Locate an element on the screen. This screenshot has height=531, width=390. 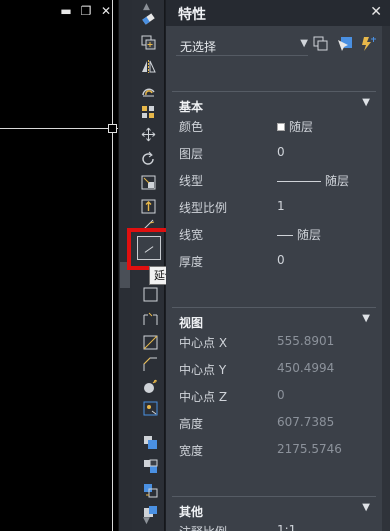
move-icon is located at coordinates (148, 134).